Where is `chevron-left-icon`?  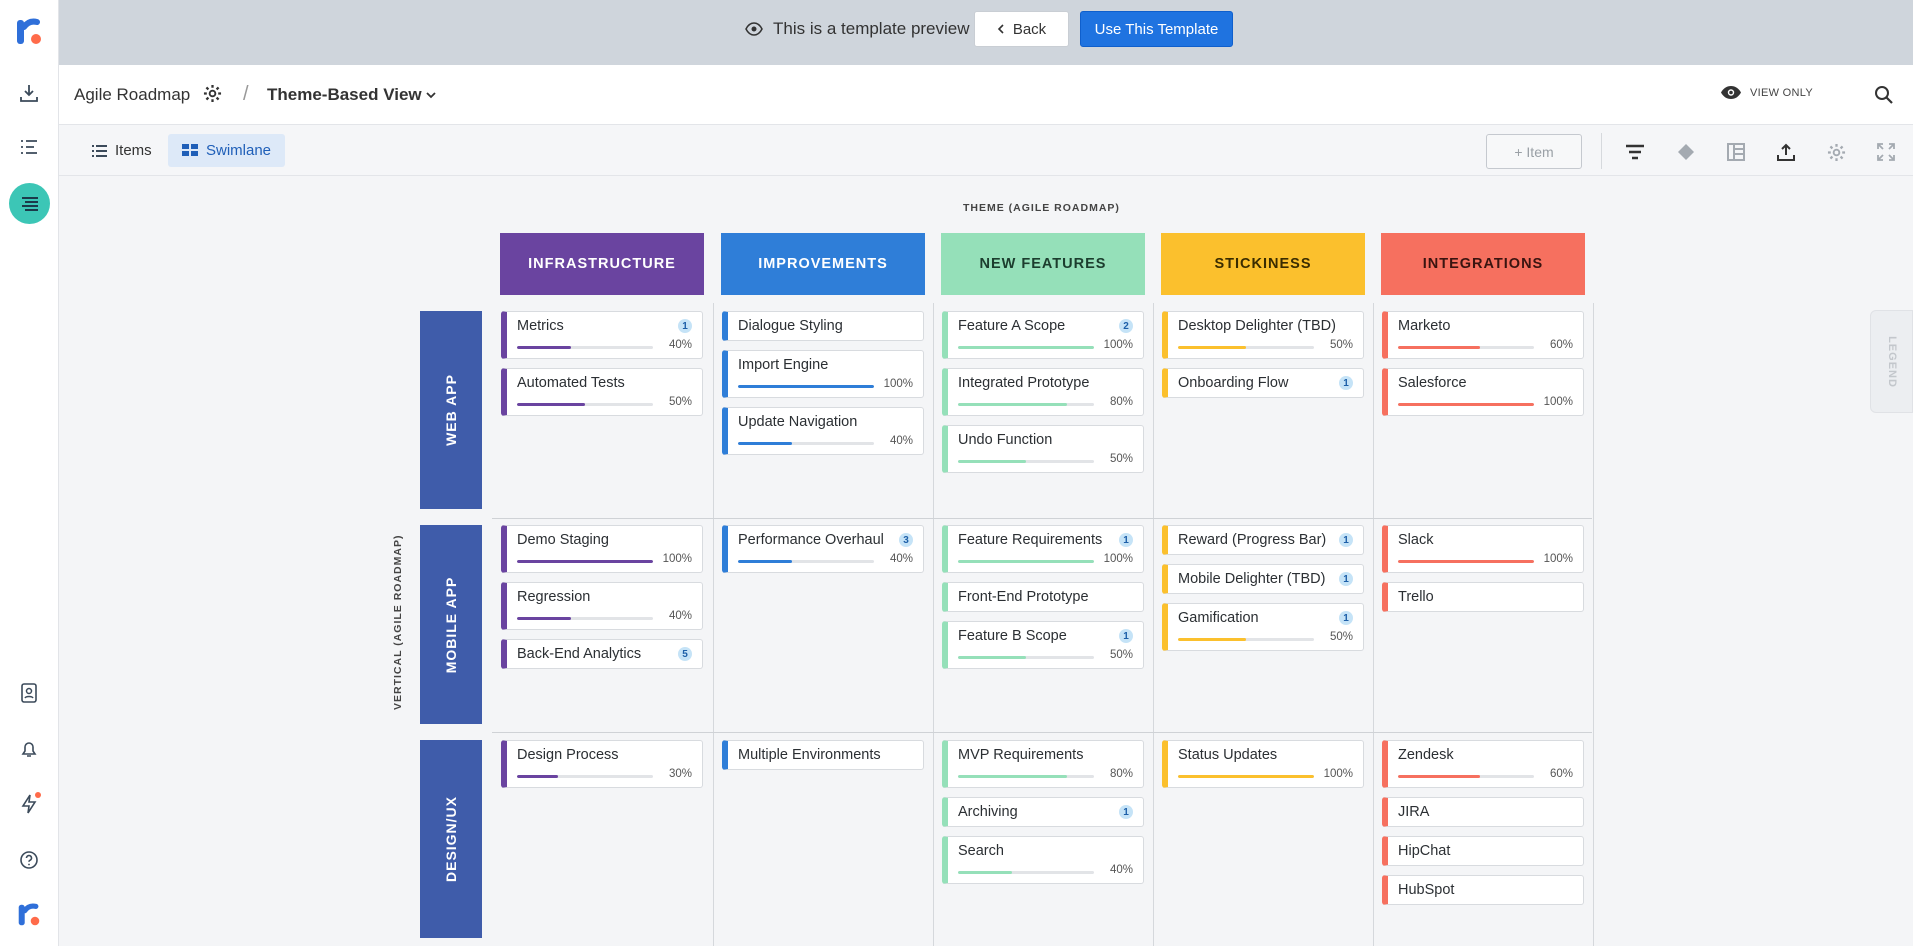 chevron-left-icon is located at coordinates (1000, 29).